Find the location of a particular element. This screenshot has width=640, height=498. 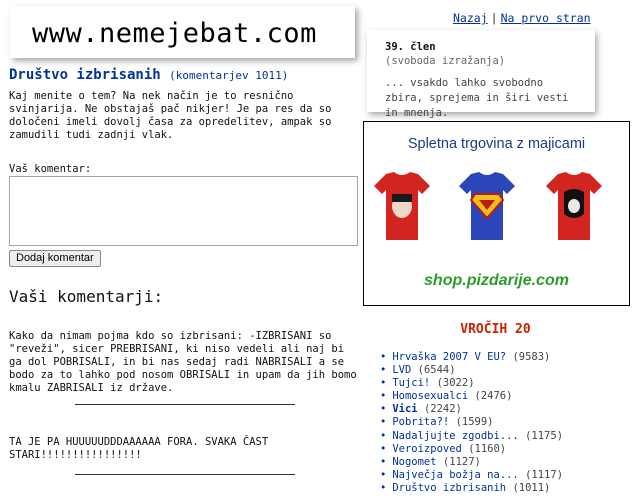

list-item: • Društvo izbrisanih (1011) is located at coordinates (471, 488).